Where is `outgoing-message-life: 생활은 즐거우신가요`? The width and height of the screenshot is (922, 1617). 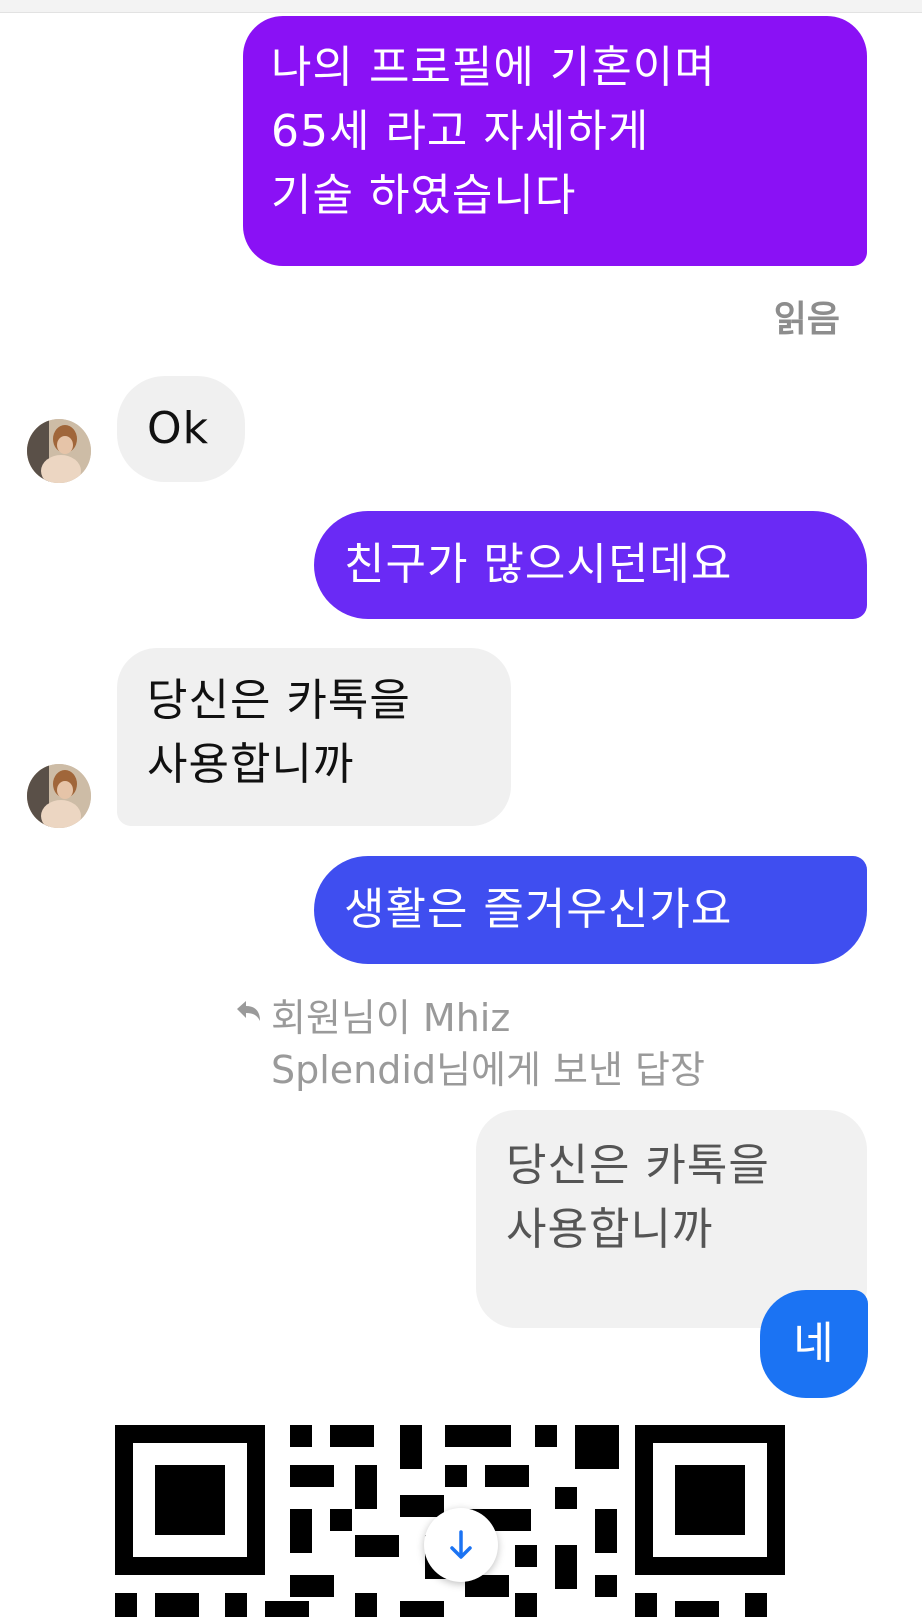
outgoing-message-life: 생활은 즐거우신가요 is located at coordinates (590, 910).